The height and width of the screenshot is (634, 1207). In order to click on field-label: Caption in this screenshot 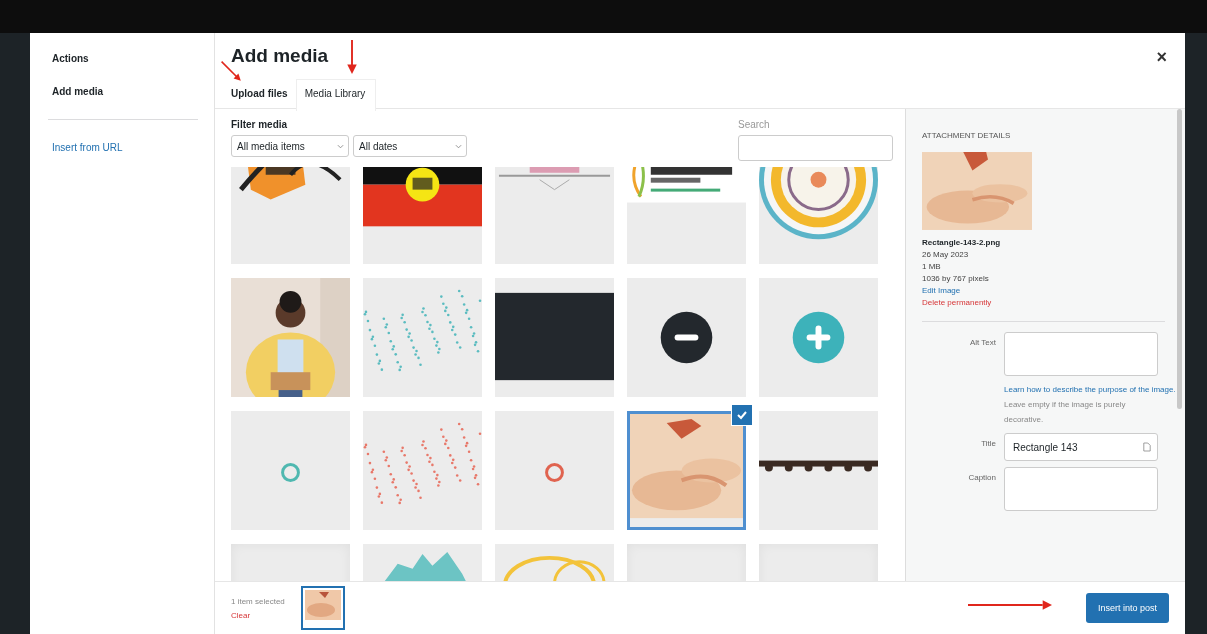, I will do `click(981, 478)`.